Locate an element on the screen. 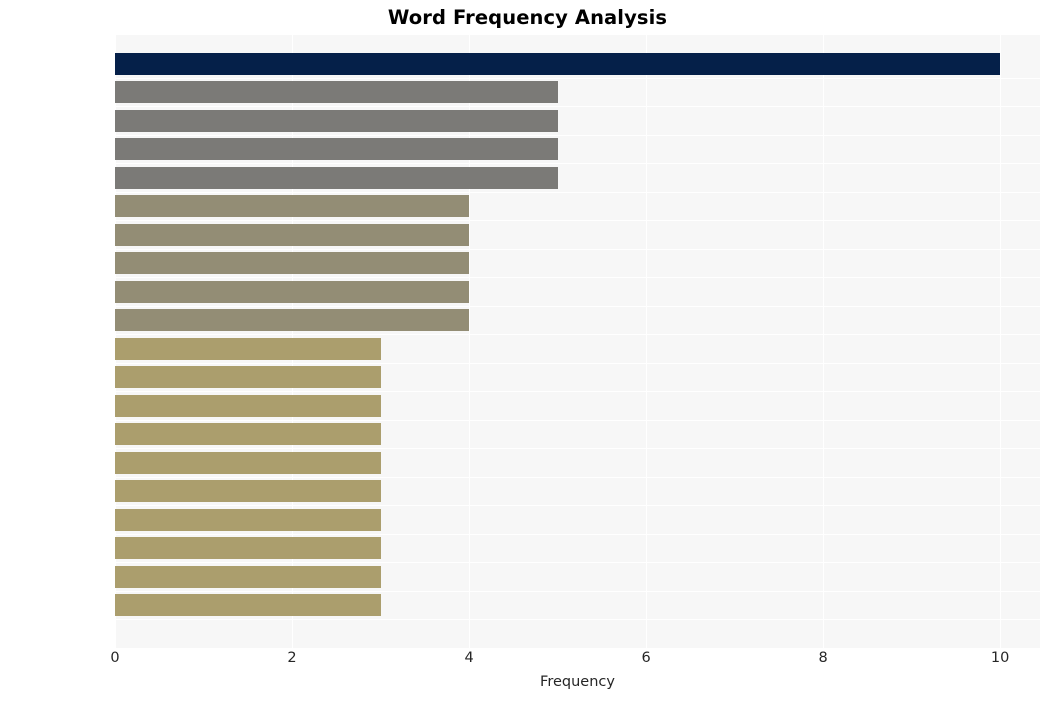 The height and width of the screenshot is (701, 1055). x-axis-title: Frequency is located at coordinates (577, 682).